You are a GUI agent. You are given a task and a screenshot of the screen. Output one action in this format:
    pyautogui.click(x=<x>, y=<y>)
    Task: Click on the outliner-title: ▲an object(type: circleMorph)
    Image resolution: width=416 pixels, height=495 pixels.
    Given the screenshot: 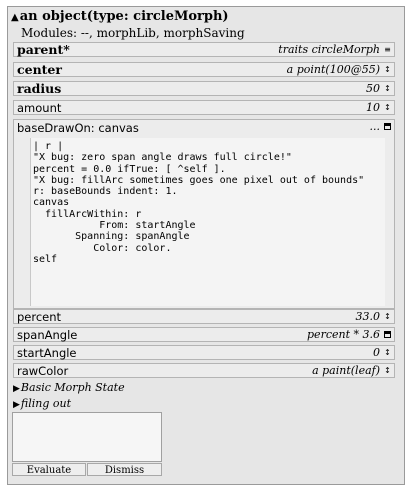 What is the action you would take?
    pyautogui.click(x=120, y=17)
    